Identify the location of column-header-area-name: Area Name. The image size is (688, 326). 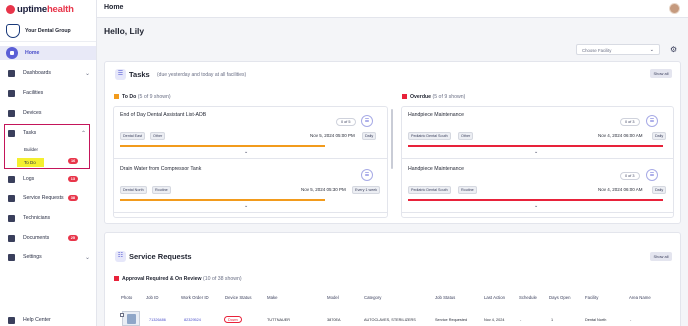
(640, 297).